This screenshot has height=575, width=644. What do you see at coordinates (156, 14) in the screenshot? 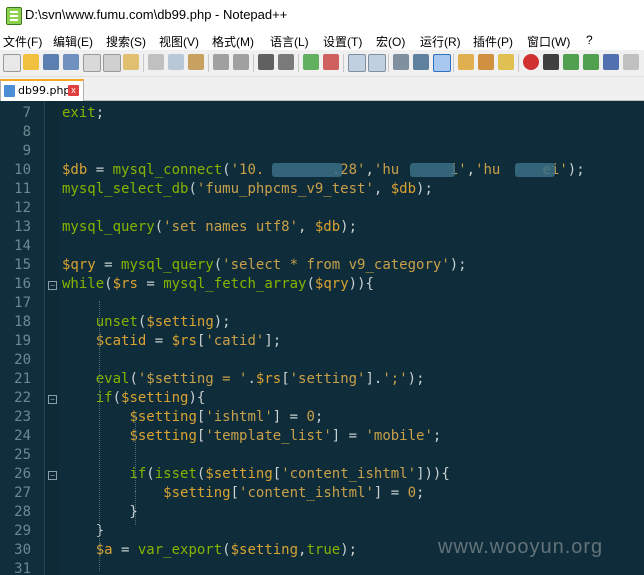
I see `window-title: D:\svn\www.fumu.com\db99.php - Notepad++` at bounding box center [156, 14].